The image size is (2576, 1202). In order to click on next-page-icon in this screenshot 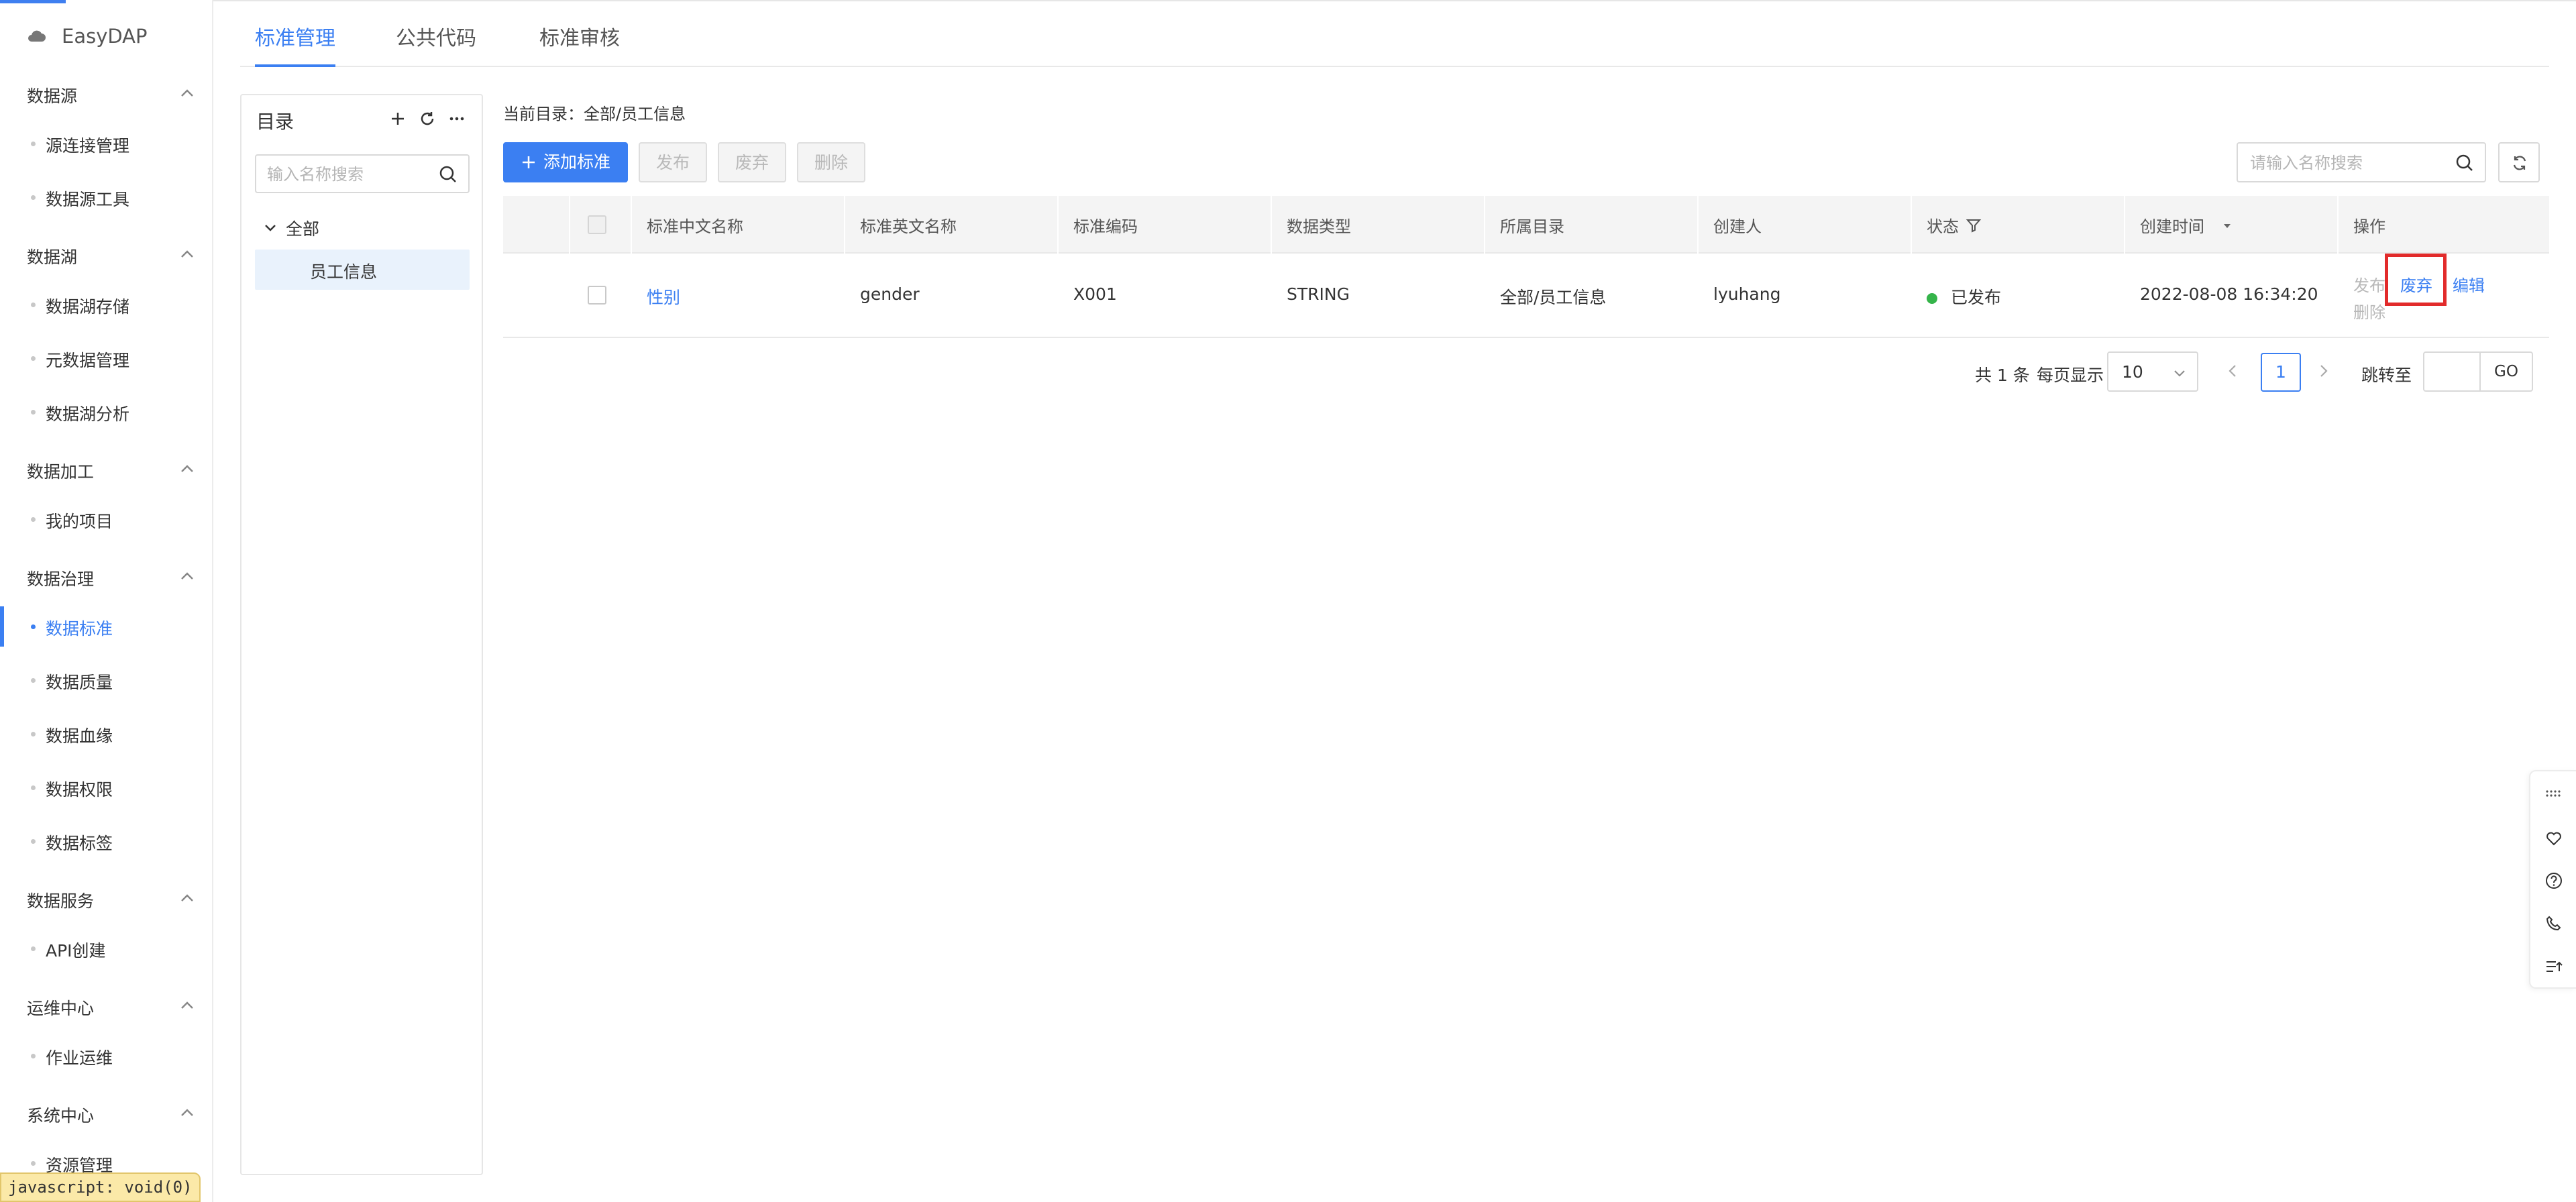, I will do `click(2323, 371)`.